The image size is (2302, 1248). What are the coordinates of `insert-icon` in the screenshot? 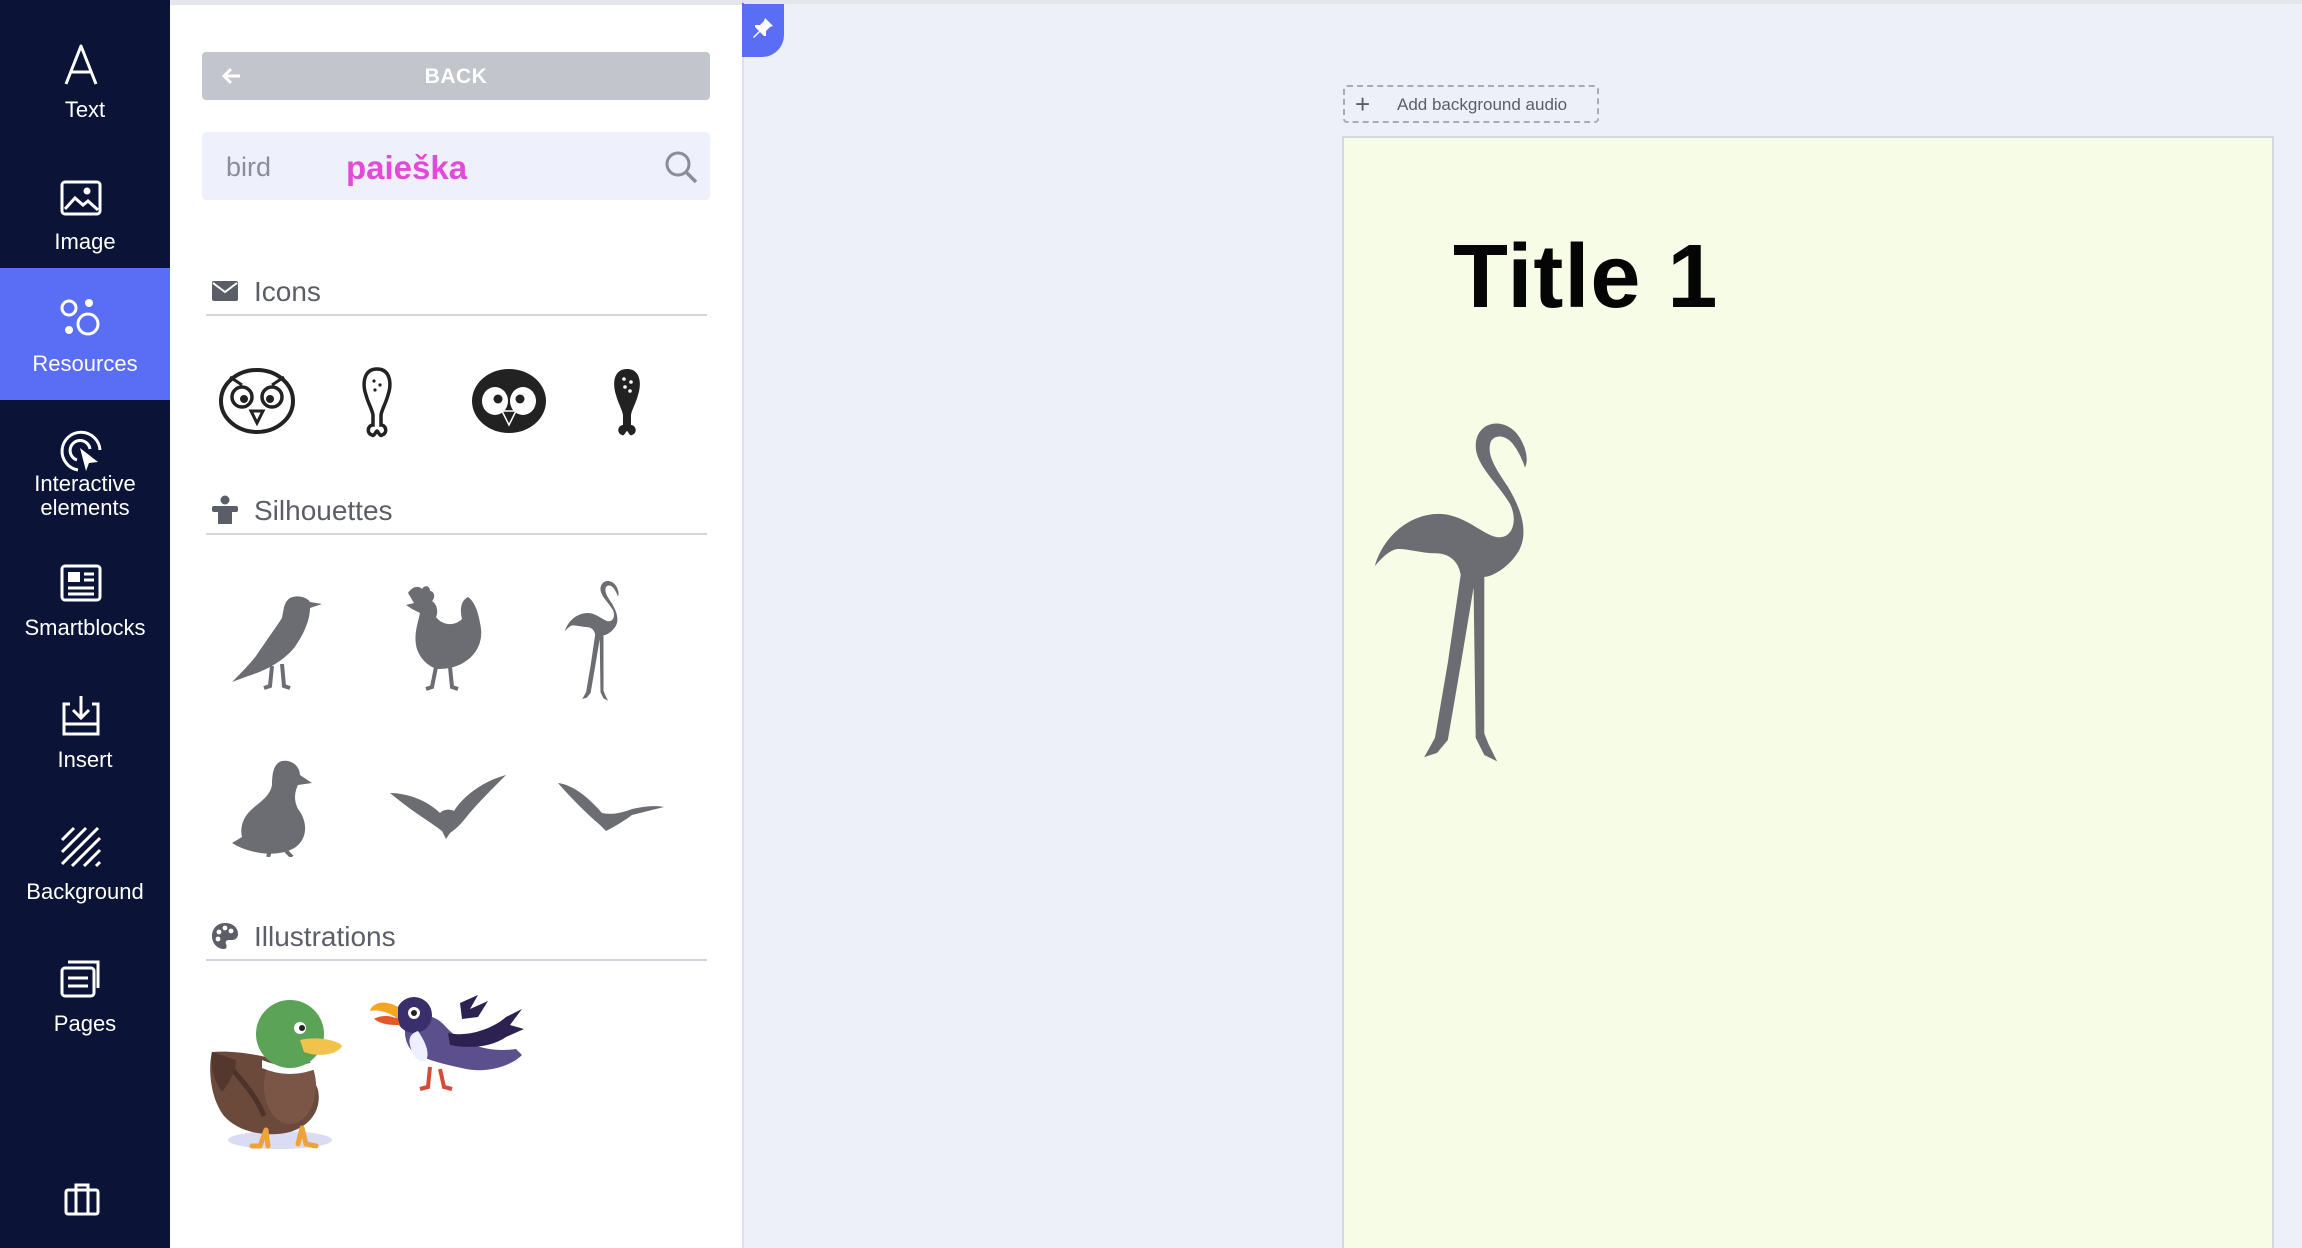 It's located at (81, 716).